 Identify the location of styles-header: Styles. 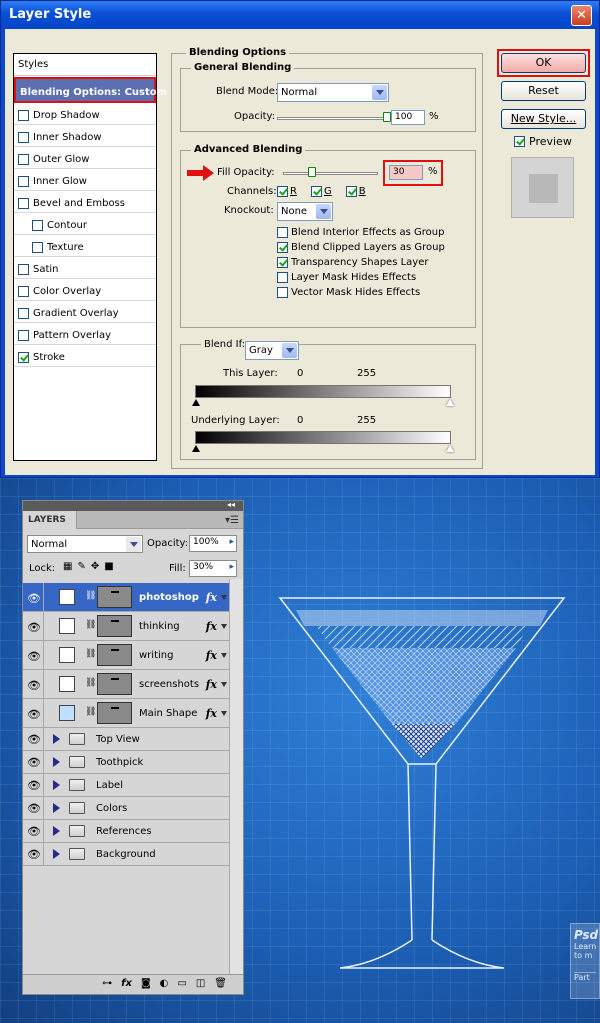
(85, 65).